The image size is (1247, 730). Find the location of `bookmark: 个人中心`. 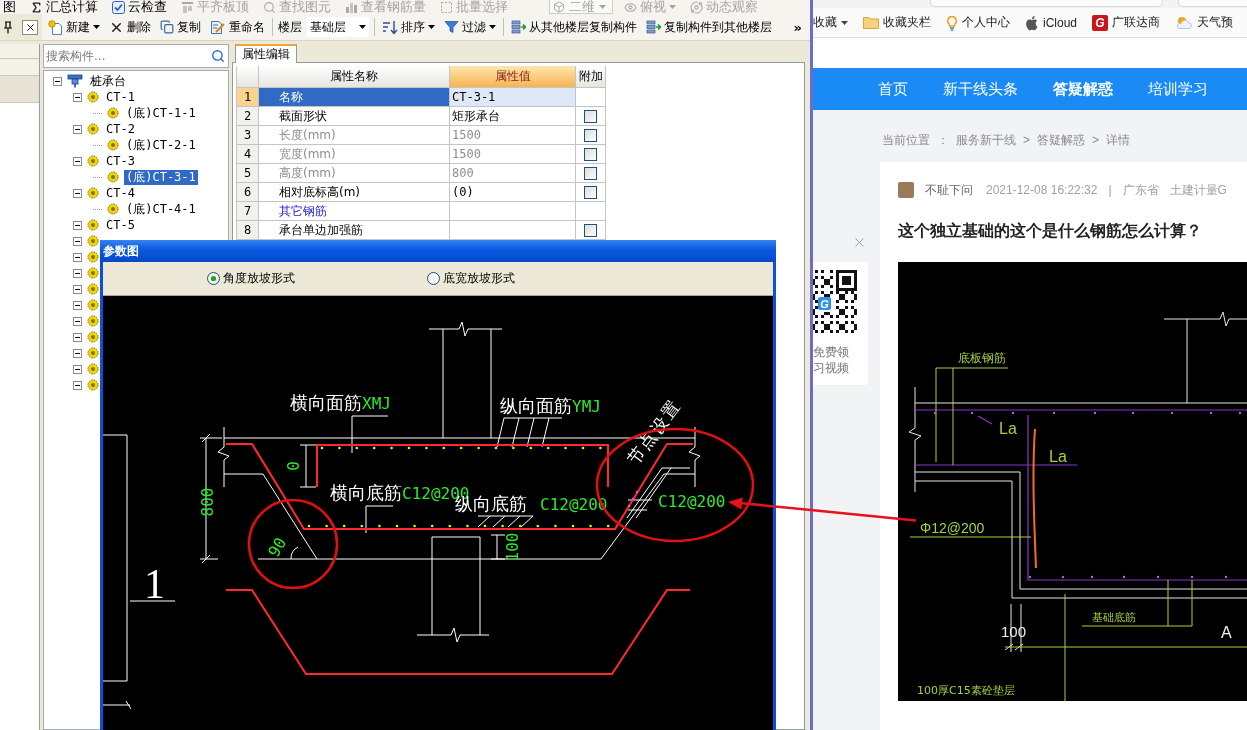

bookmark: 个人中心 is located at coordinates (978, 22).